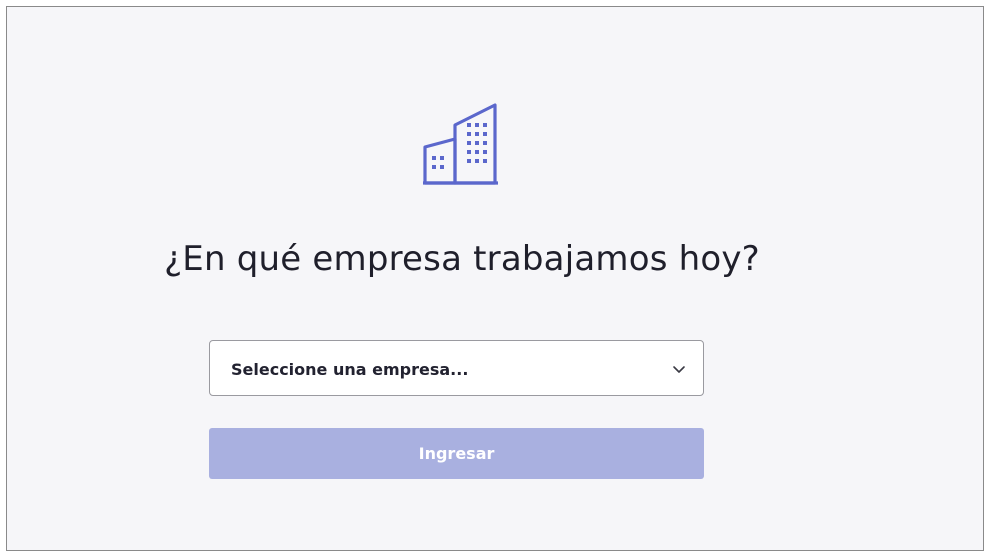  Describe the element at coordinates (679, 369) in the screenshot. I see `chevron-down-icon` at that location.